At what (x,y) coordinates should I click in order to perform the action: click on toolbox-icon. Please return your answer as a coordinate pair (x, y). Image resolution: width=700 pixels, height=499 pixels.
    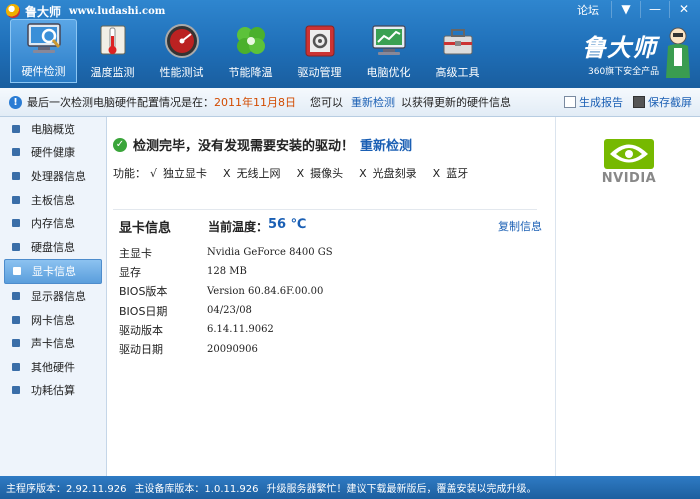
    Looking at the image, I should click on (457, 42).